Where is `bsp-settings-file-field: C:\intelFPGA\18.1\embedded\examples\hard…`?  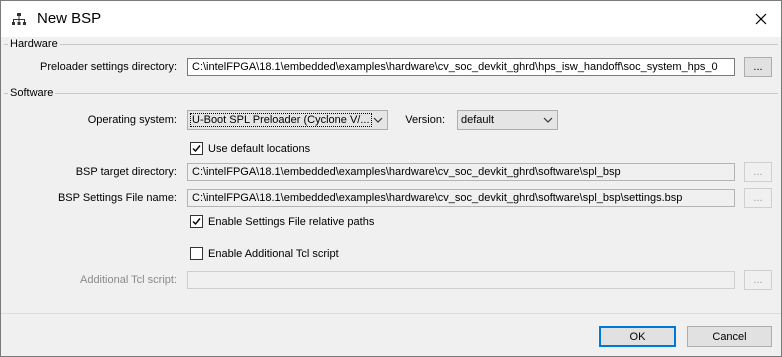 bsp-settings-file-field: C:\intelFPGA\18.1\embedded\examples\hard… is located at coordinates (461, 198).